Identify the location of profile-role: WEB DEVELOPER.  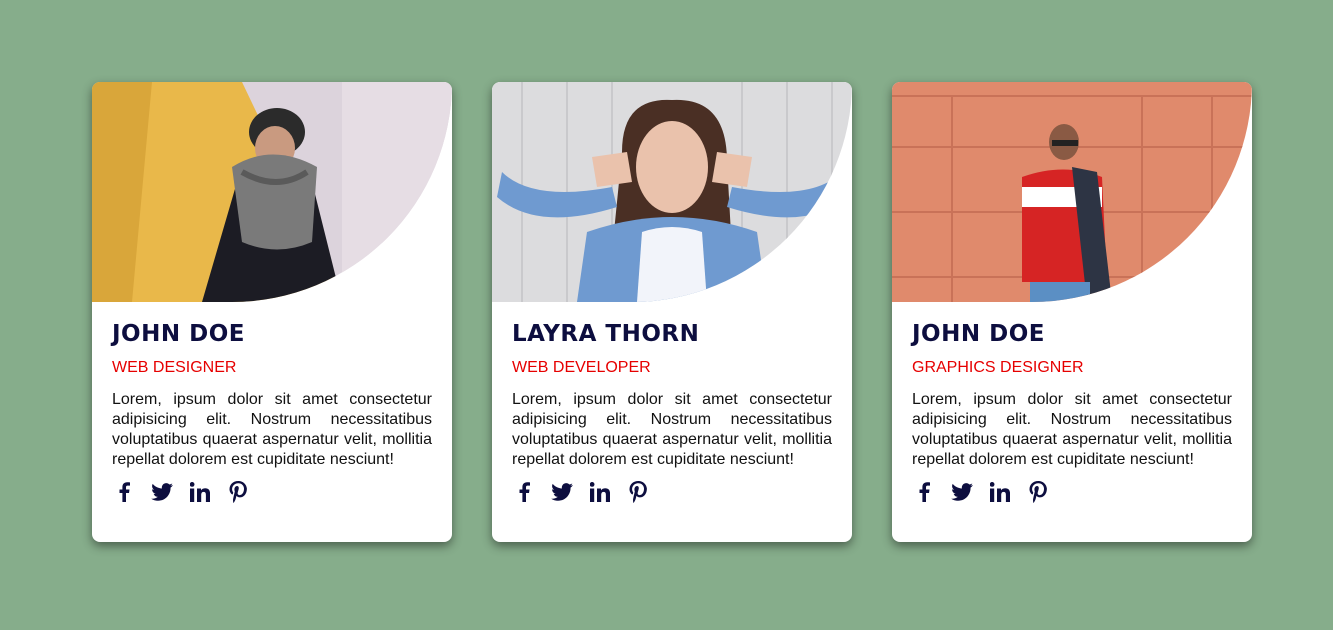
(581, 367).